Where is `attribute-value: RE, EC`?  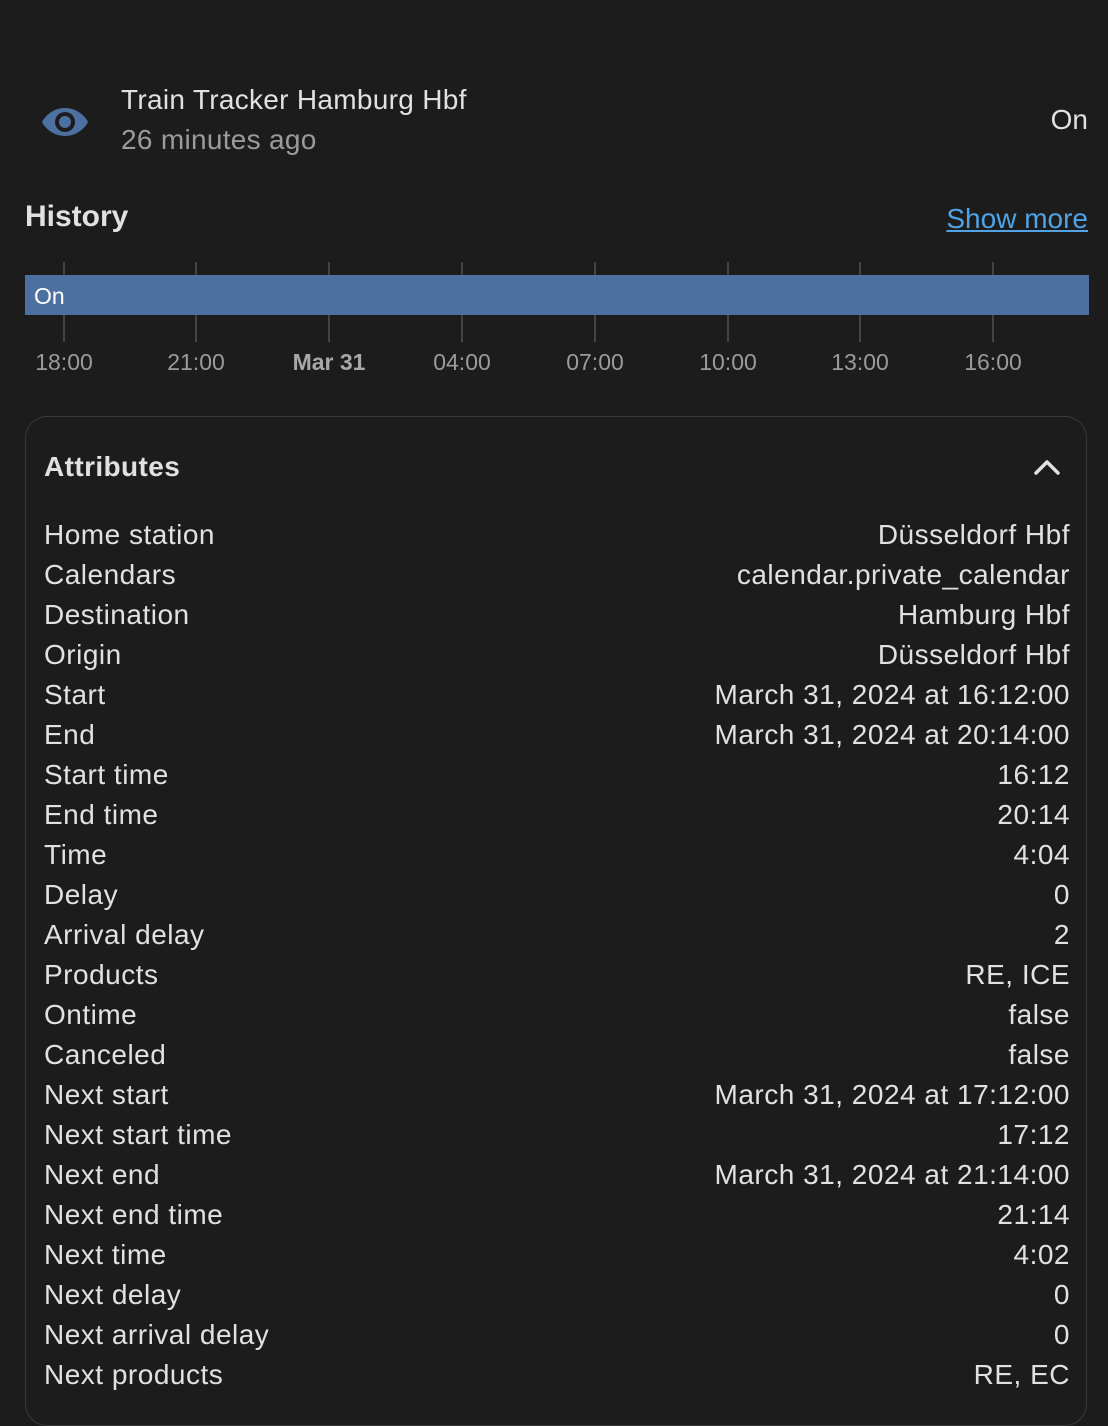 attribute-value: RE, EC is located at coordinates (1021, 1374).